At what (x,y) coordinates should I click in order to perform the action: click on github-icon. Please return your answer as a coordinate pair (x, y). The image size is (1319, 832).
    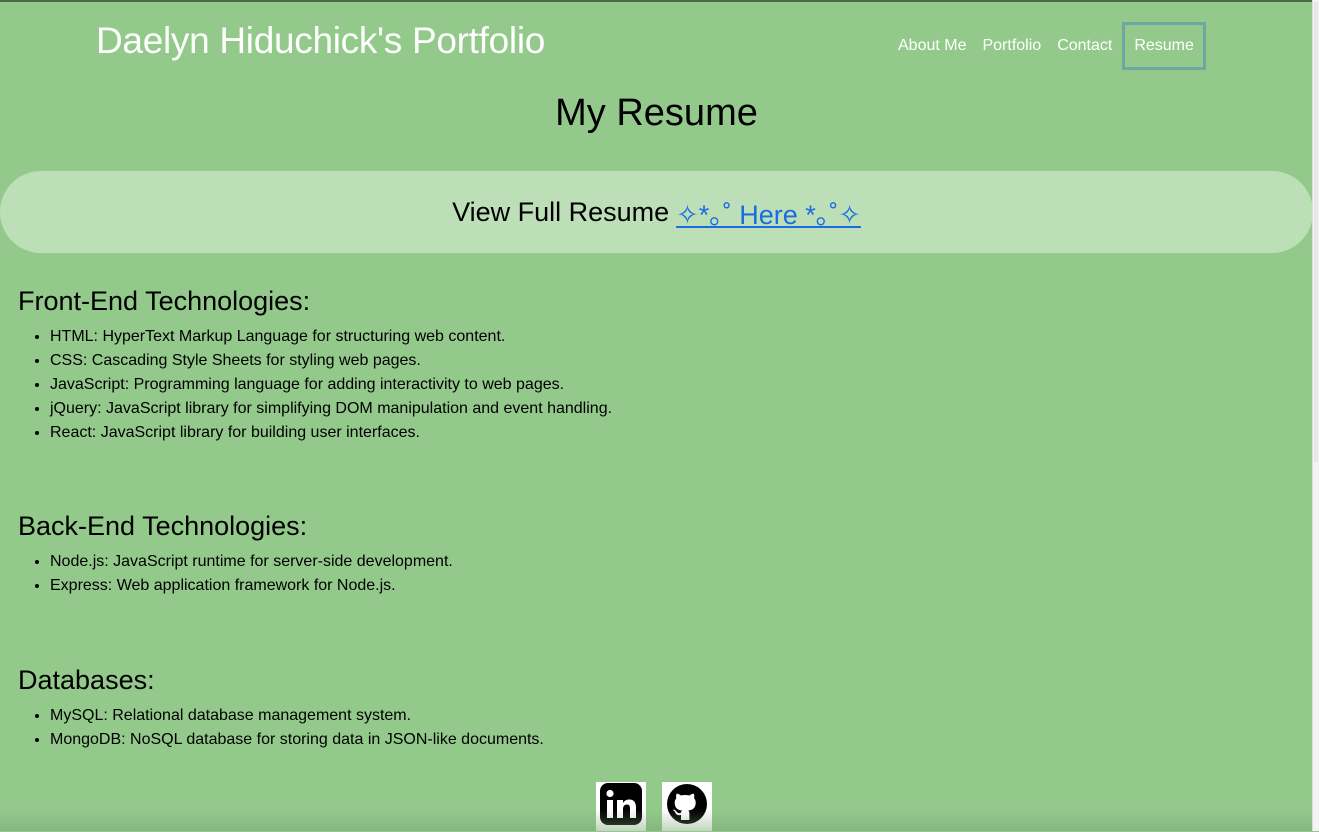
    Looking at the image, I should click on (687, 806).